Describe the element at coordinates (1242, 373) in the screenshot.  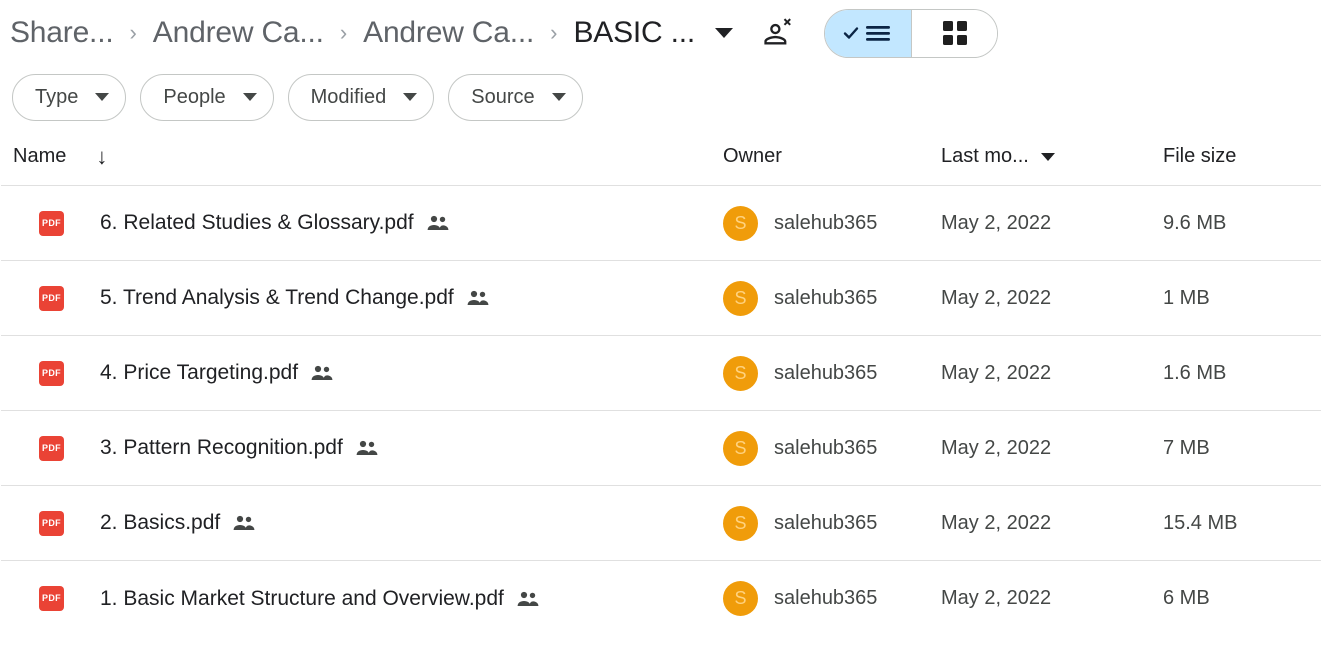
I see `file-size-cell: 1.6 MB` at that location.